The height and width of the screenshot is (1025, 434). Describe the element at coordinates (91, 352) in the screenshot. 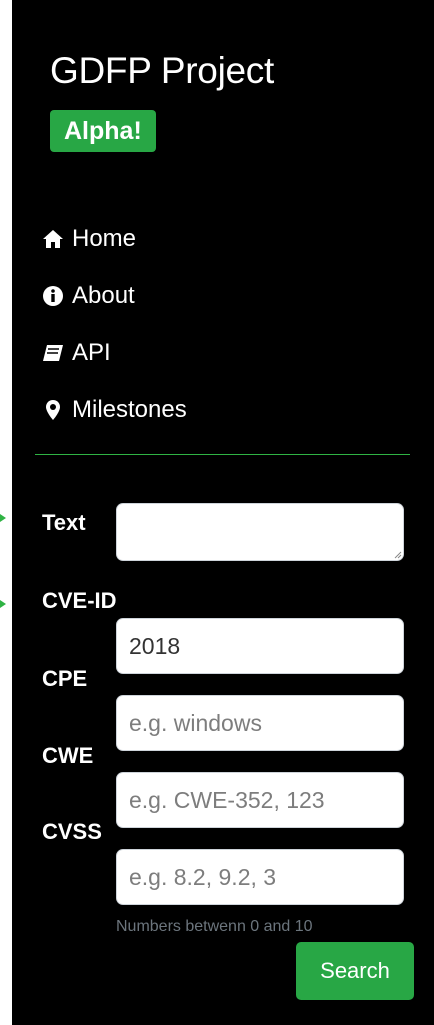

I see `nav-item-label: API` at that location.